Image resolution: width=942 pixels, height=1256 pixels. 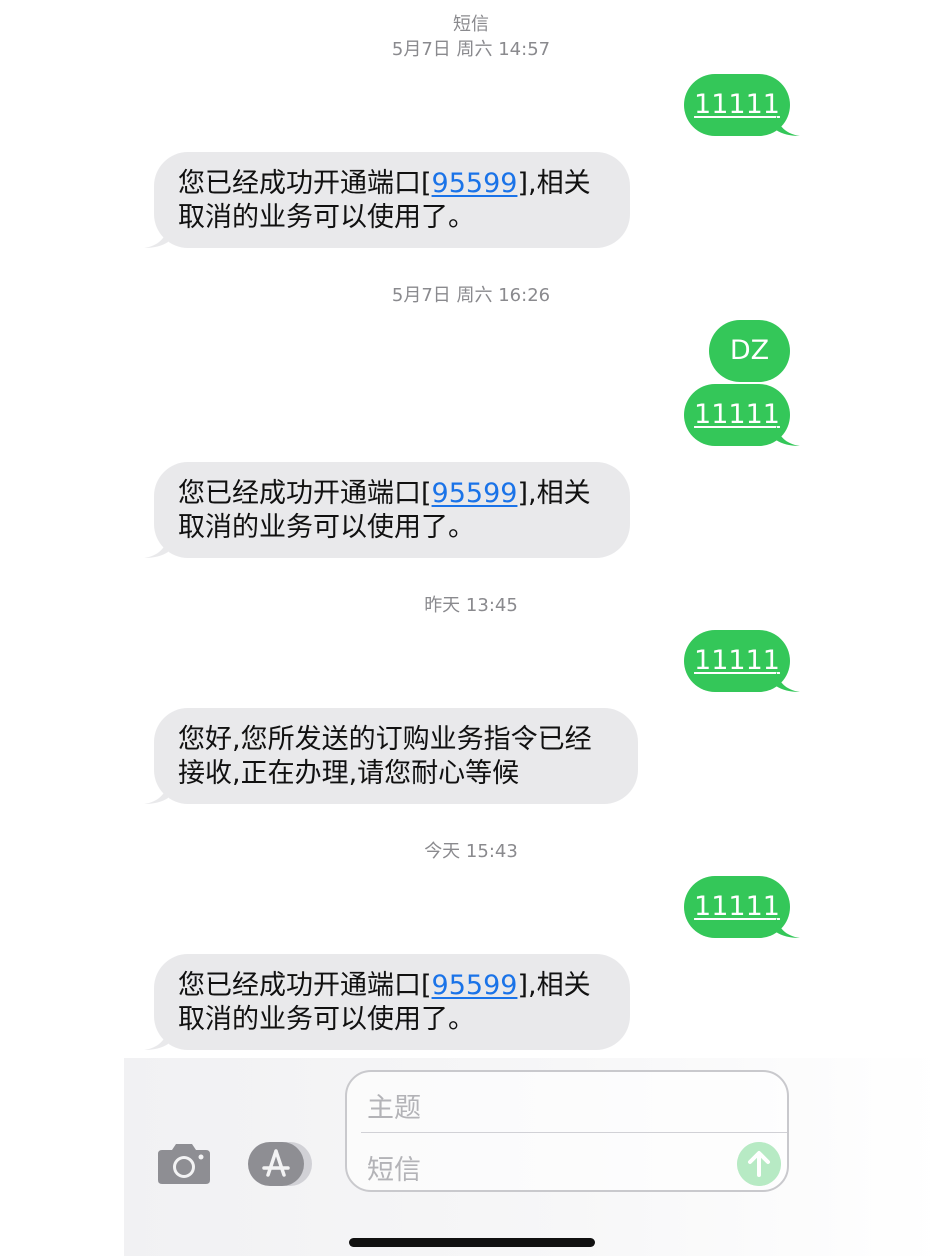 What do you see at coordinates (574, 1132) in the screenshot?
I see `input-divider` at bounding box center [574, 1132].